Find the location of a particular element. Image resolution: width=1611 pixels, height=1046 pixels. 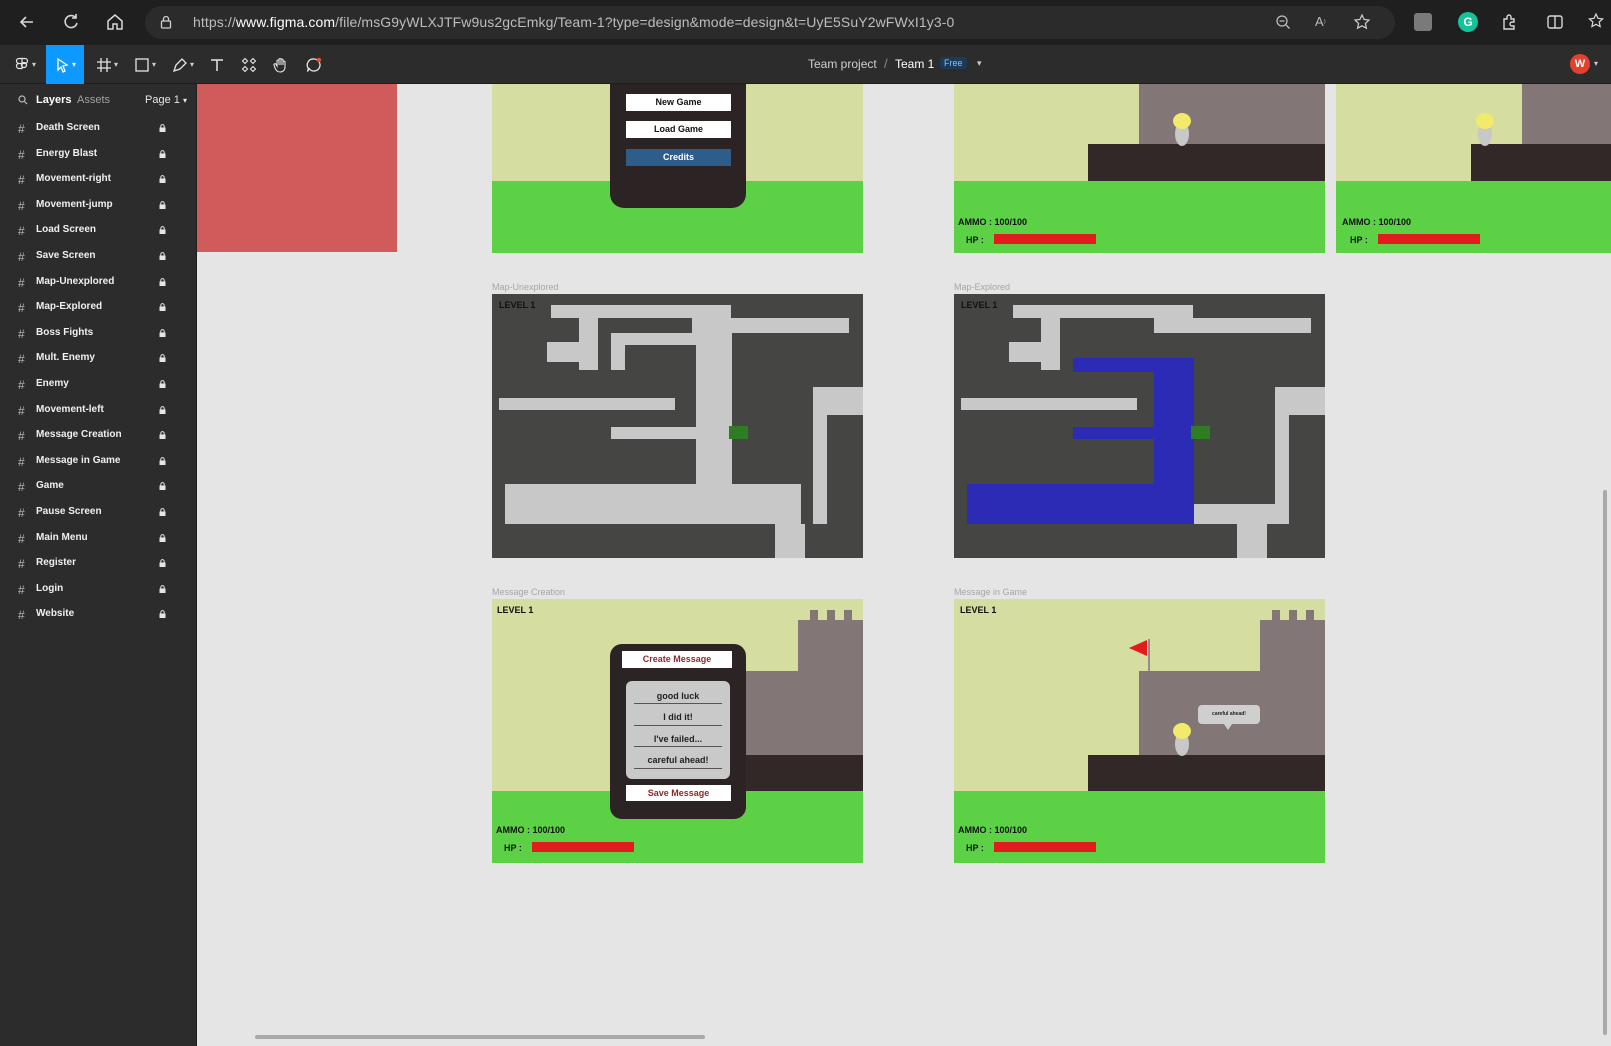

layer-row: # Movement-right is located at coordinates (98, 179).